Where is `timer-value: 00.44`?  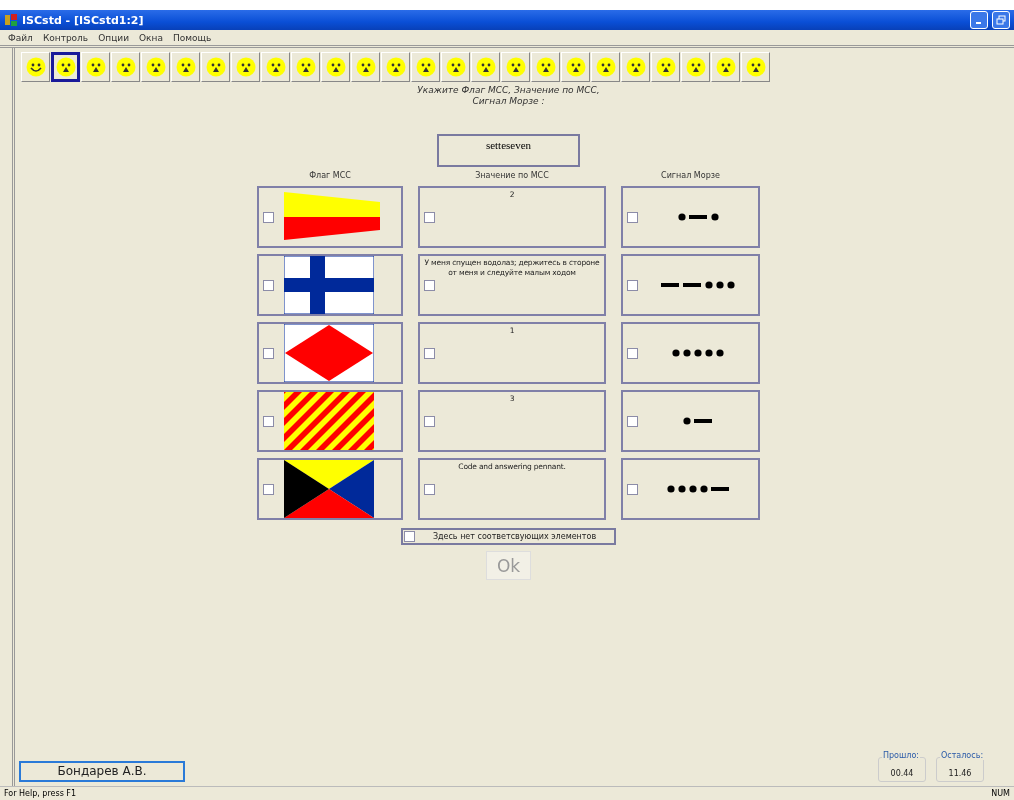 timer-value: 00.44 is located at coordinates (902, 773).